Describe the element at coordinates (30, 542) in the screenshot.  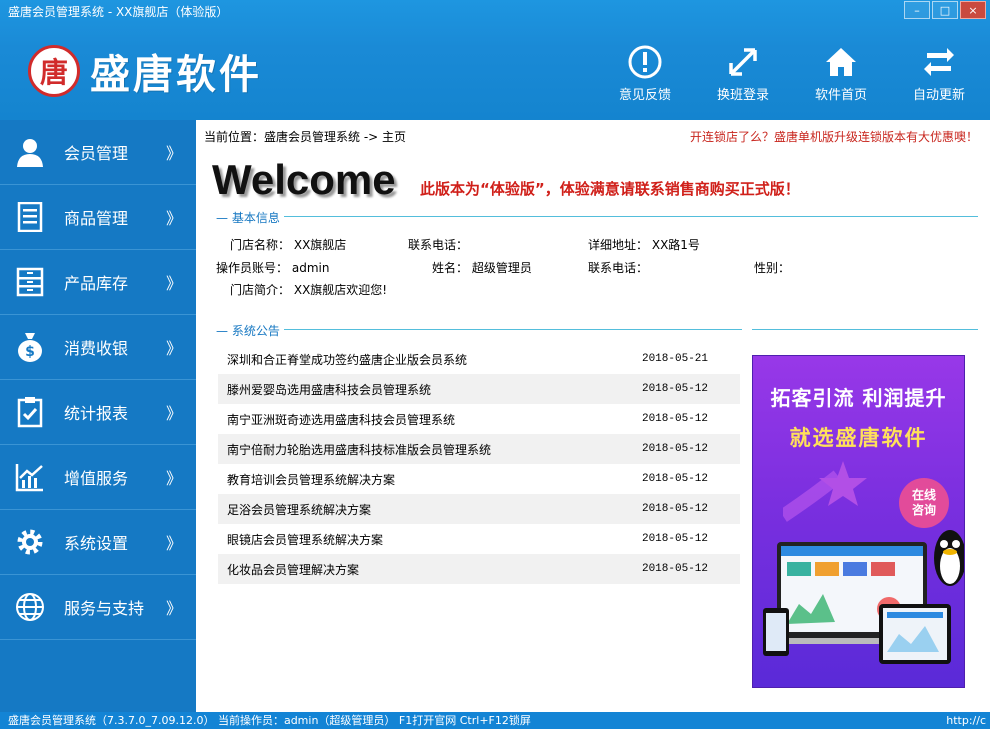
I see `settings-icon` at that location.